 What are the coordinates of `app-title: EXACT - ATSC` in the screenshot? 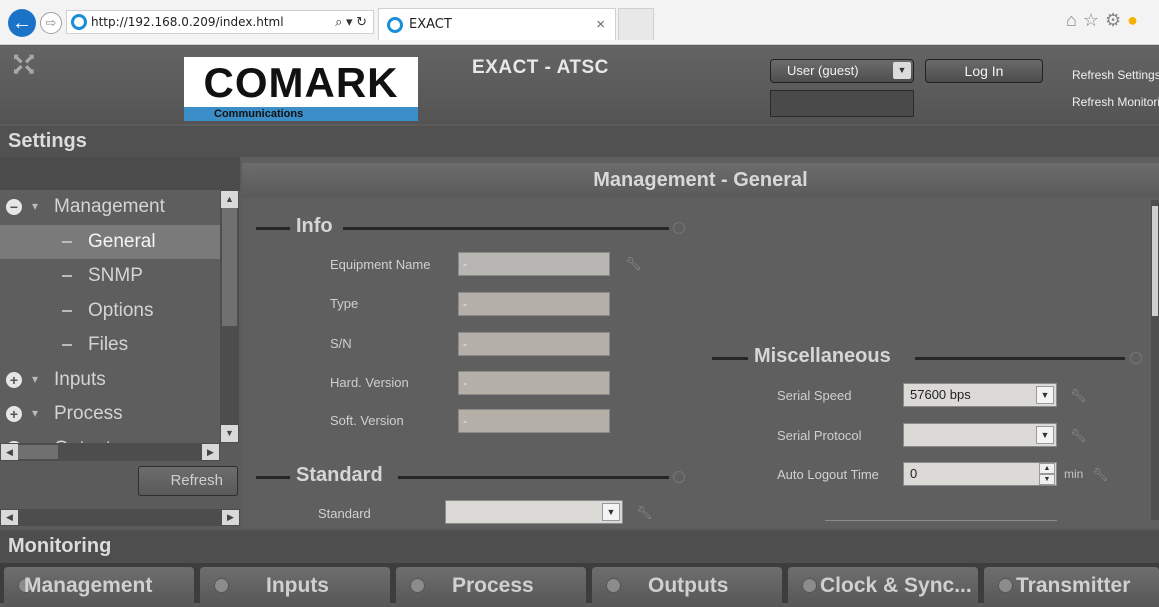 It's located at (540, 67).